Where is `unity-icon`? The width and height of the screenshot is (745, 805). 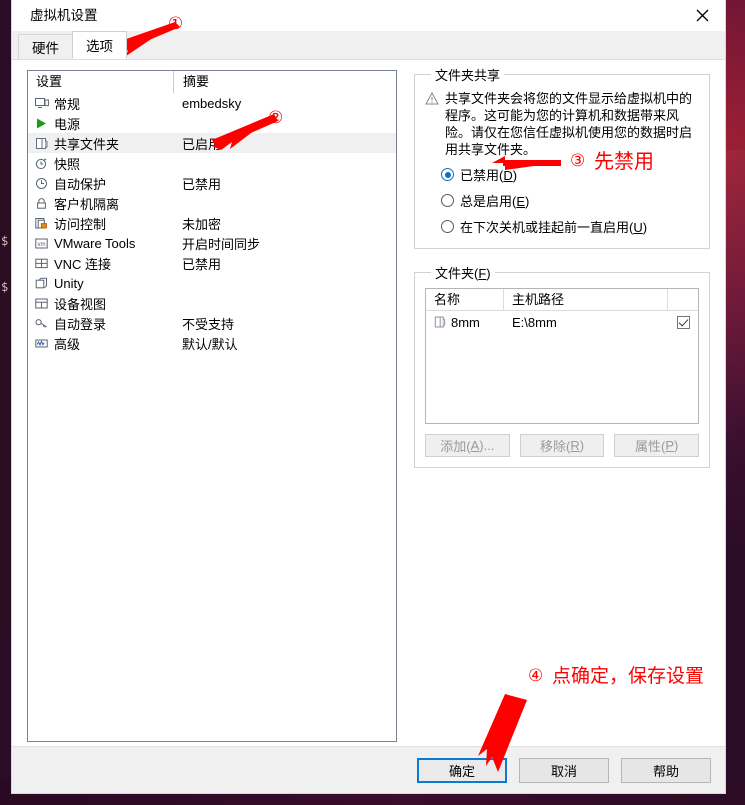
unity-icon is located at coordinates (41, 283).